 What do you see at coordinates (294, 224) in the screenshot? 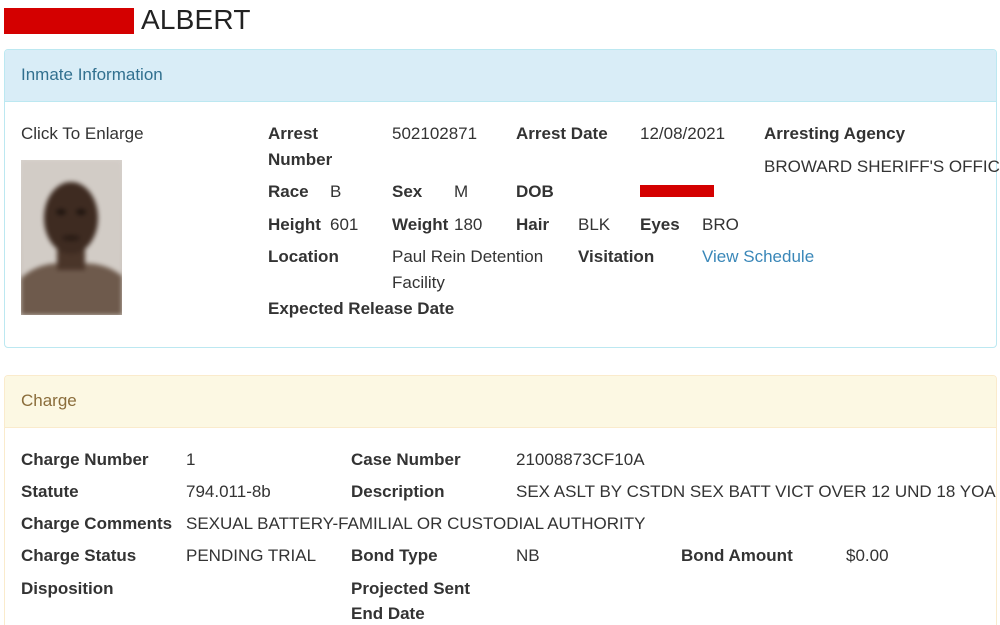
I see `height-label: Height` at bounding box center [294, 224].